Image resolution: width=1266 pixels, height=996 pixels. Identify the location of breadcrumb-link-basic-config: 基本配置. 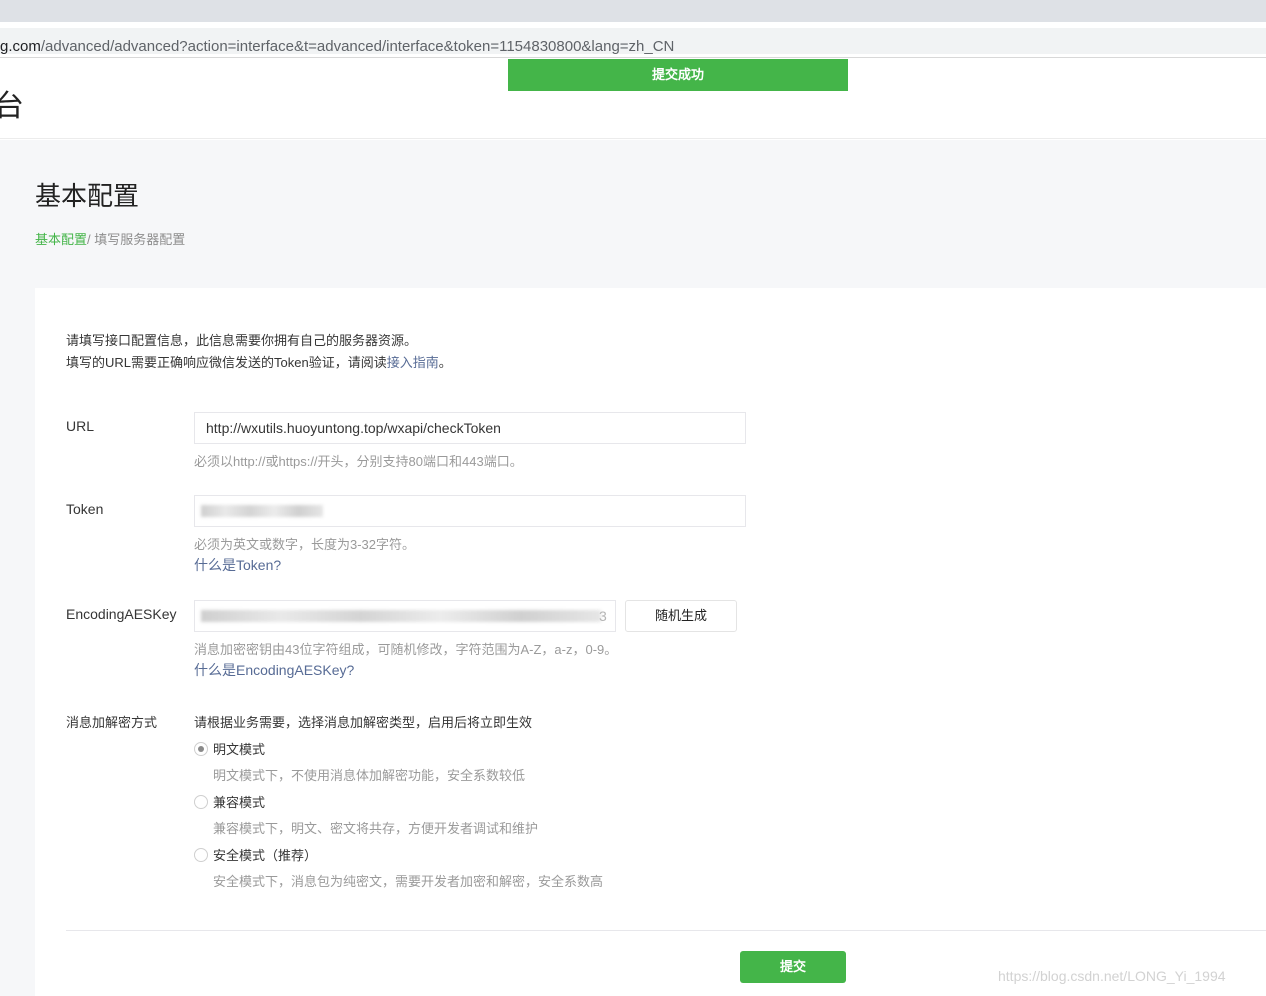
(61, 239).